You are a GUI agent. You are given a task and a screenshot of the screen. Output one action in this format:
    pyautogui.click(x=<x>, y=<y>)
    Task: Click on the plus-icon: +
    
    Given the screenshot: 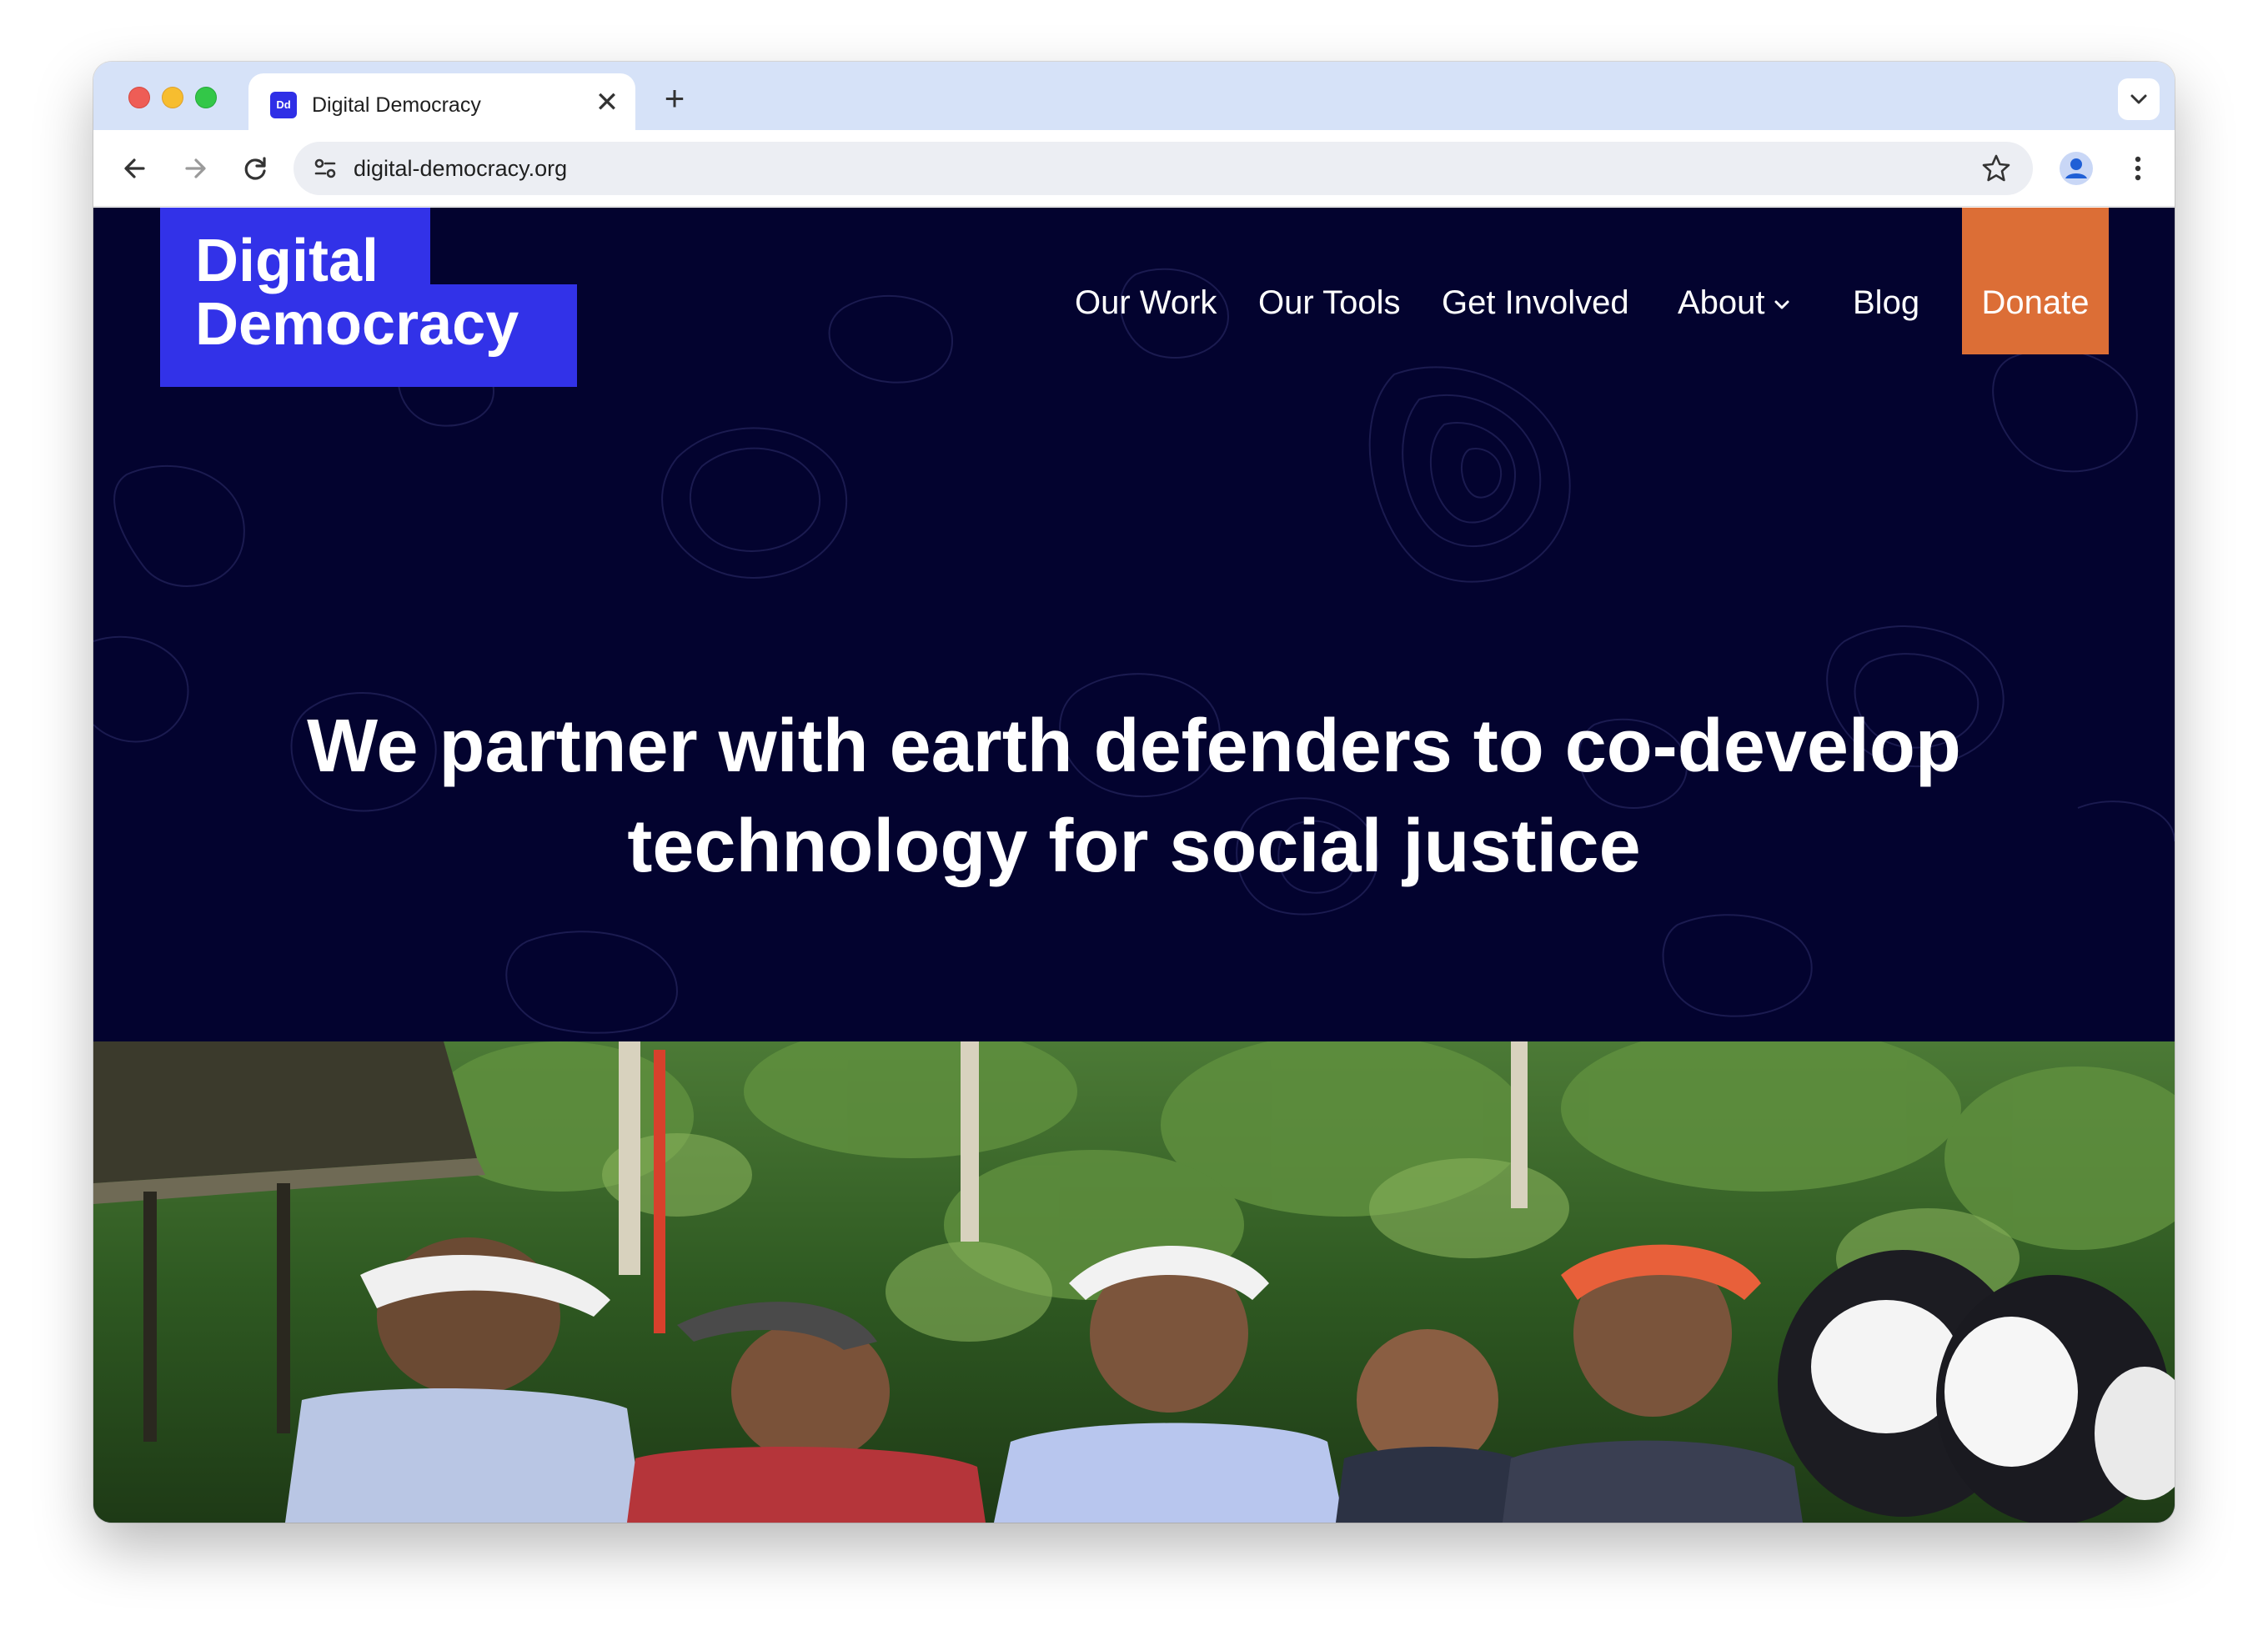 What is the action you would take?
    pyautogui.click(x=674, y=99)
    